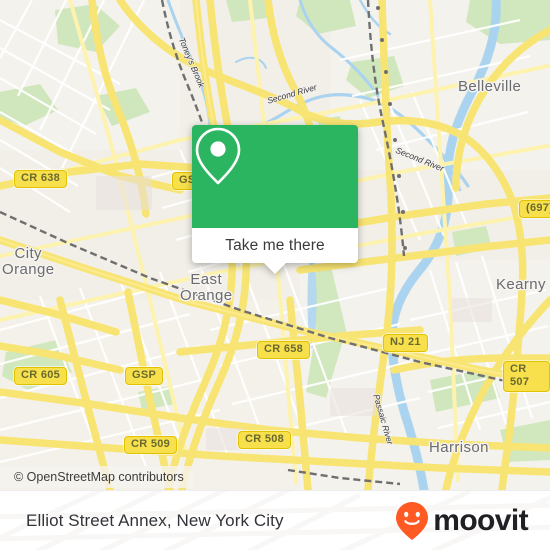  I want to click on route-shield: CR 638, so click(41, 179).